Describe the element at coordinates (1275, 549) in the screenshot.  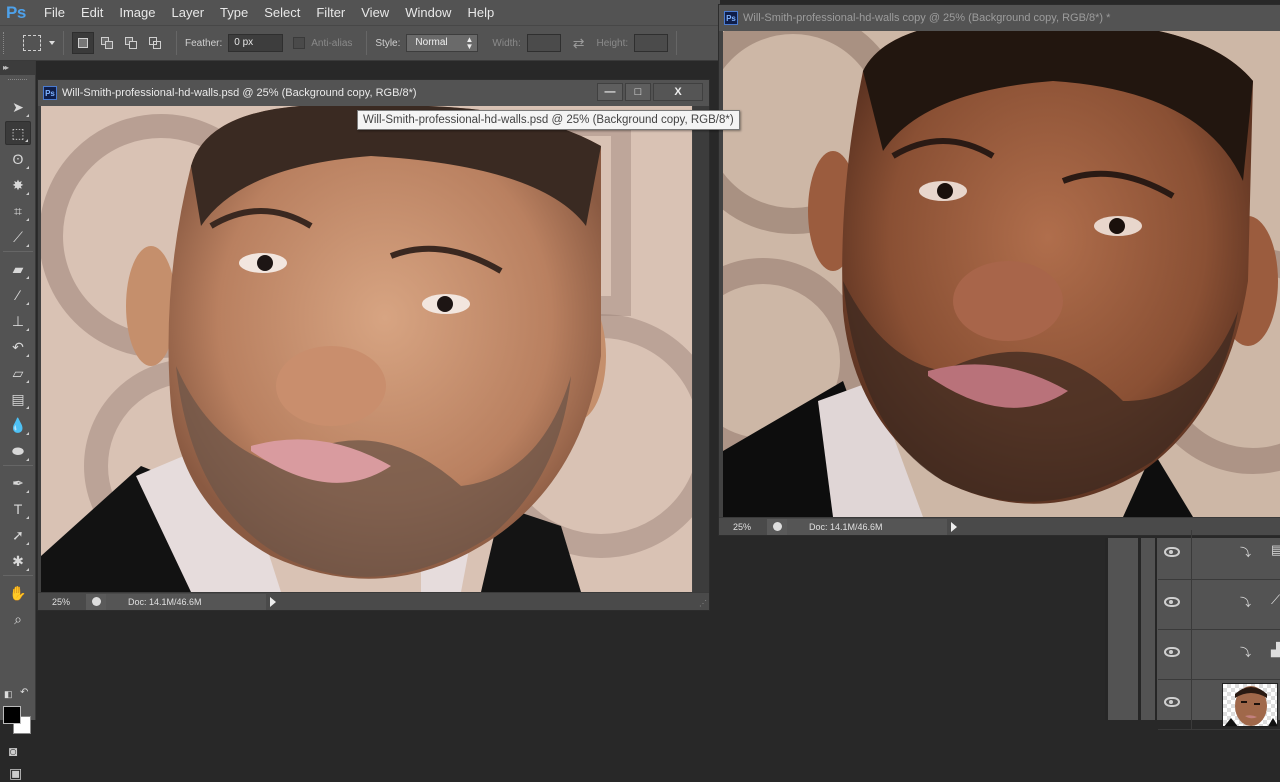
I see `gradient-map-icon: ▤` at that location.